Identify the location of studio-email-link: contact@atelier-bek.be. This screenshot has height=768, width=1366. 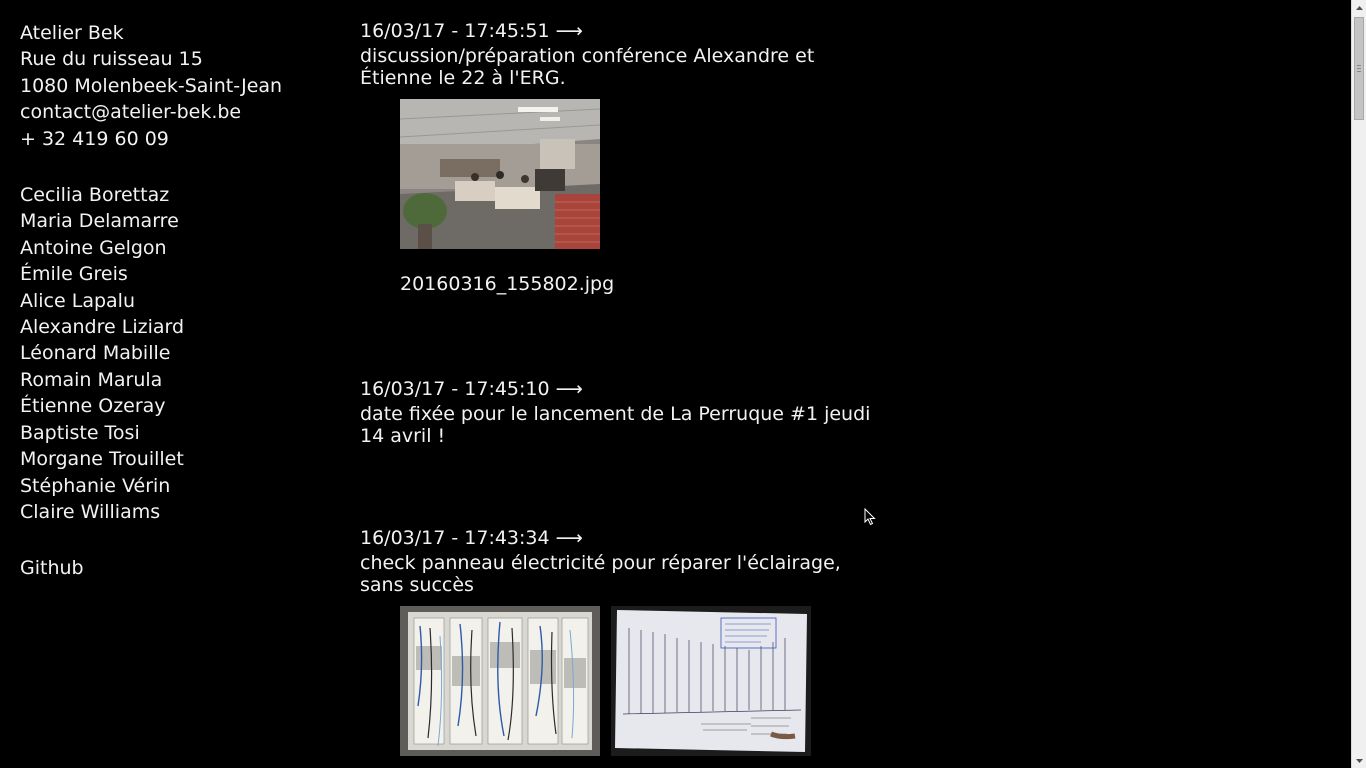
(180, 112).